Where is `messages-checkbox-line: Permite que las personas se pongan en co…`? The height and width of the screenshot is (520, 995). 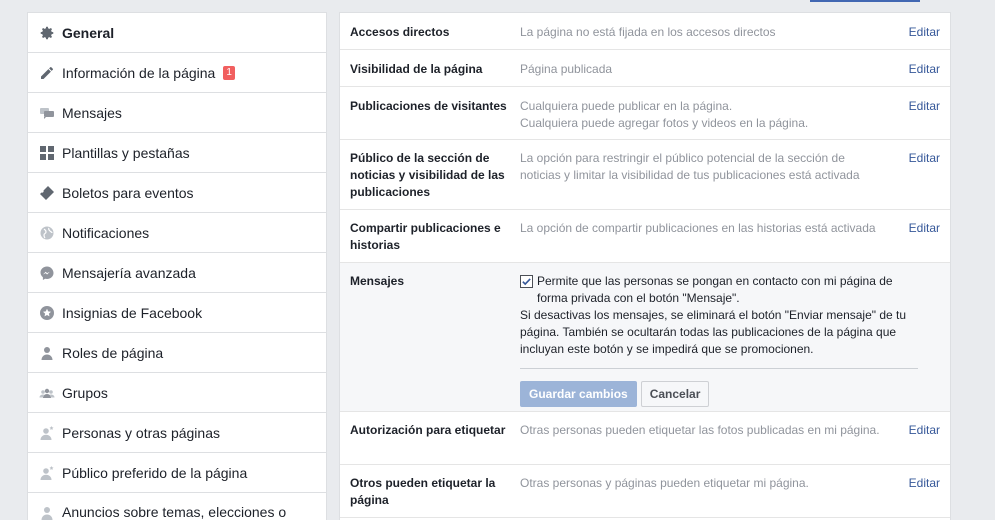 messages-checkbox-line: Permite que las personas se pongan en co… is located at coordinates (719, 290).